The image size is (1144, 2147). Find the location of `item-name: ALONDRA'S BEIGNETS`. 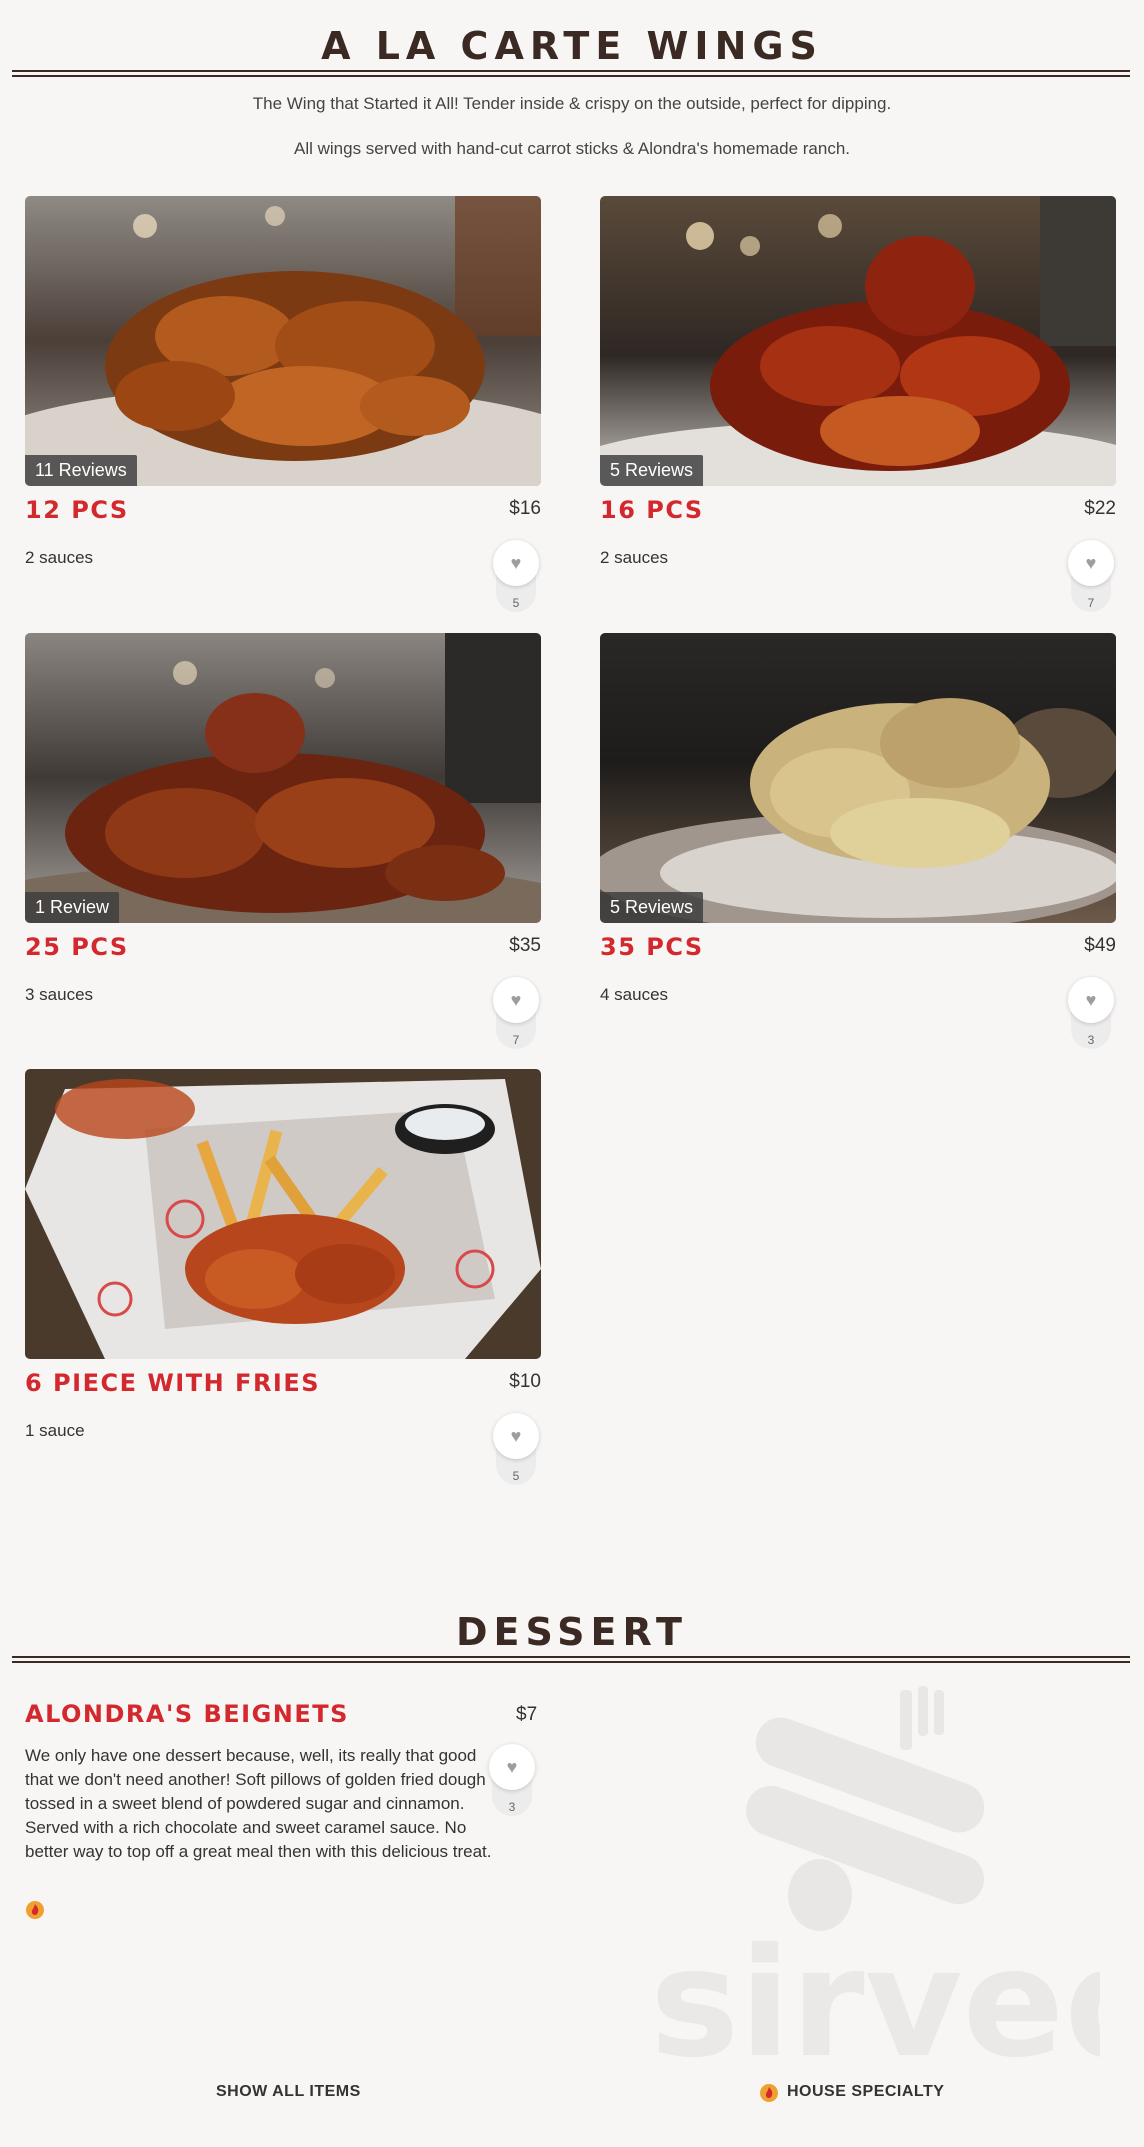

item-name: ALONDRA'S BEIGNETS is located at coordinates (187, 1714).